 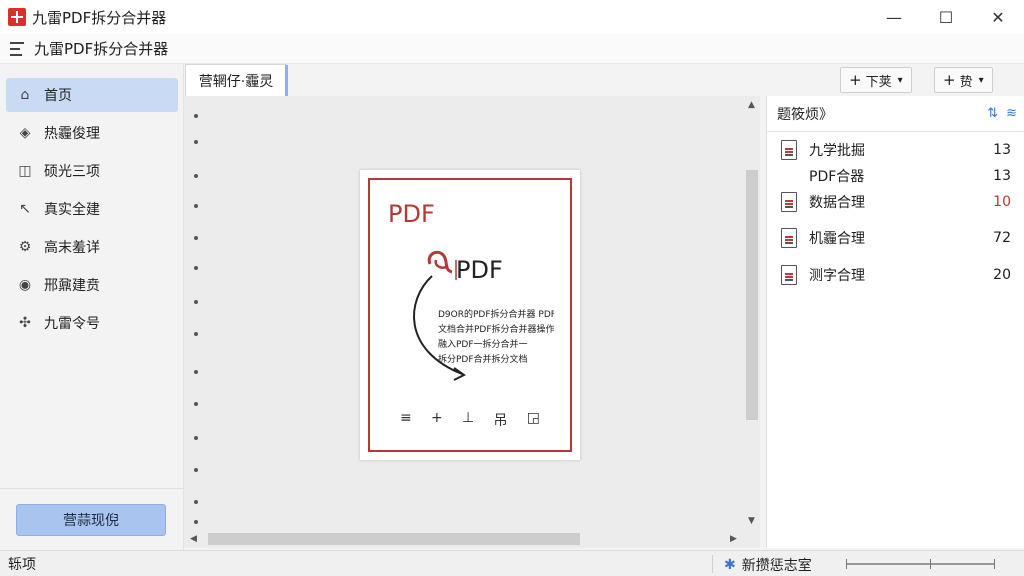 What do you see at coordinates (894, 17) in the screenshot?
I see `minimize-button: —` at bounding box center [894, 17].